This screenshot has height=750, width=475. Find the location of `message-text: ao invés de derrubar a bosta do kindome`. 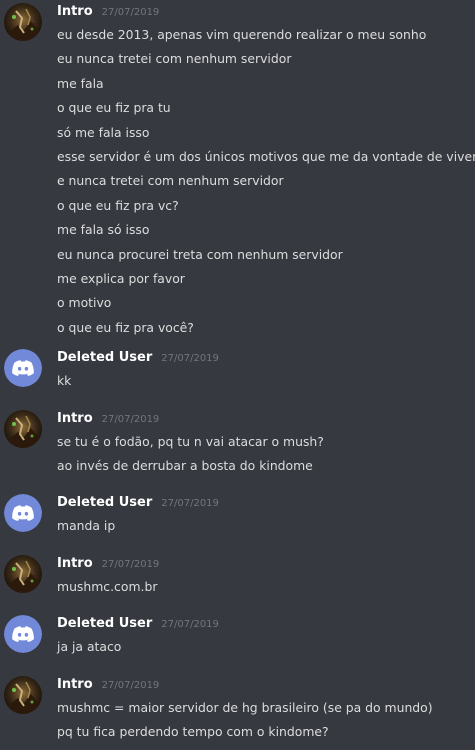

message-text: ao invés de derrubar a bosta do kindome is located at coordinates (185, 466).